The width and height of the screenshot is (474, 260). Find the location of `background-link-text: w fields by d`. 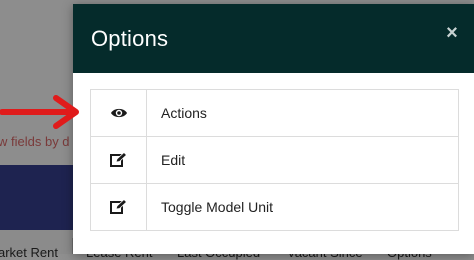

background-link-text: w fields by d is located at coordinates (35, 141).